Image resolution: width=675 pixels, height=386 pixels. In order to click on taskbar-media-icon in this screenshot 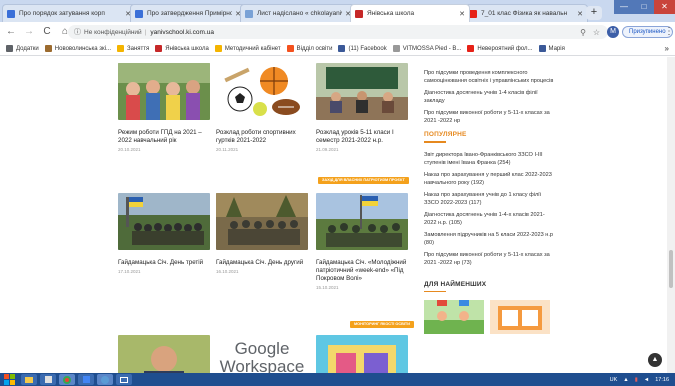, I will do `click(48, 379)`.